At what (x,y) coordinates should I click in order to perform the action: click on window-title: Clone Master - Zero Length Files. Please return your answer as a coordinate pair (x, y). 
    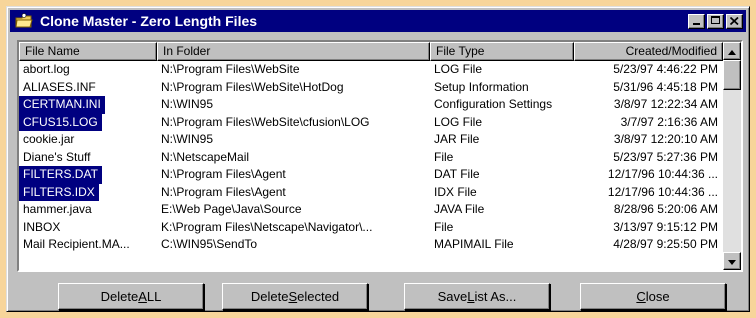
    Looking at the image, I should click on (149, 21).